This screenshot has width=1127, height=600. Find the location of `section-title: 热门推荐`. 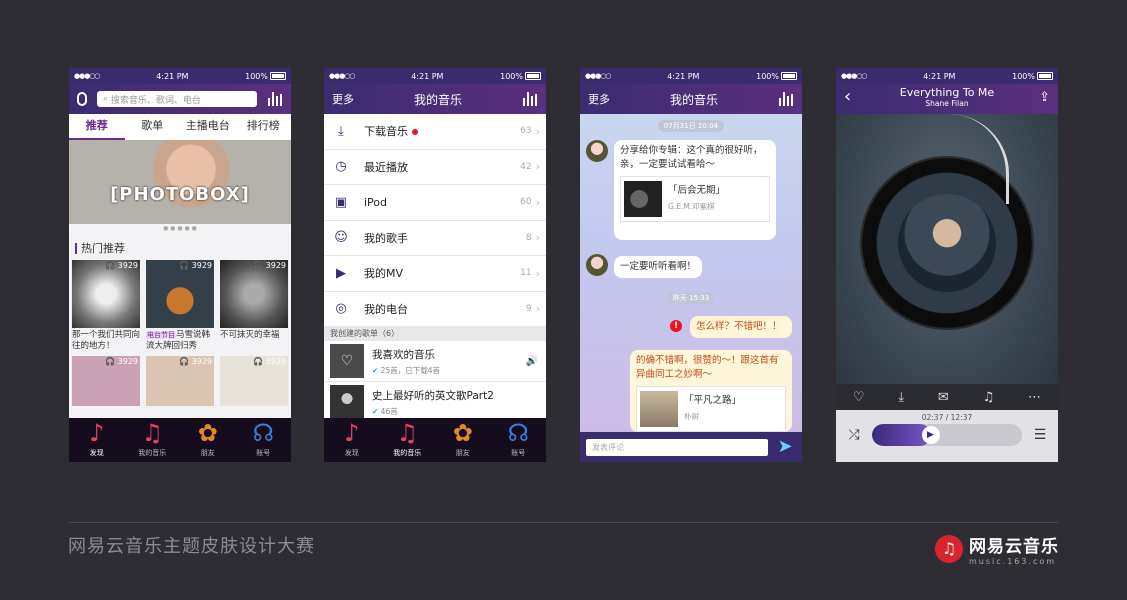

section-title: 热门推荐 is located at coordinates (180, 247).